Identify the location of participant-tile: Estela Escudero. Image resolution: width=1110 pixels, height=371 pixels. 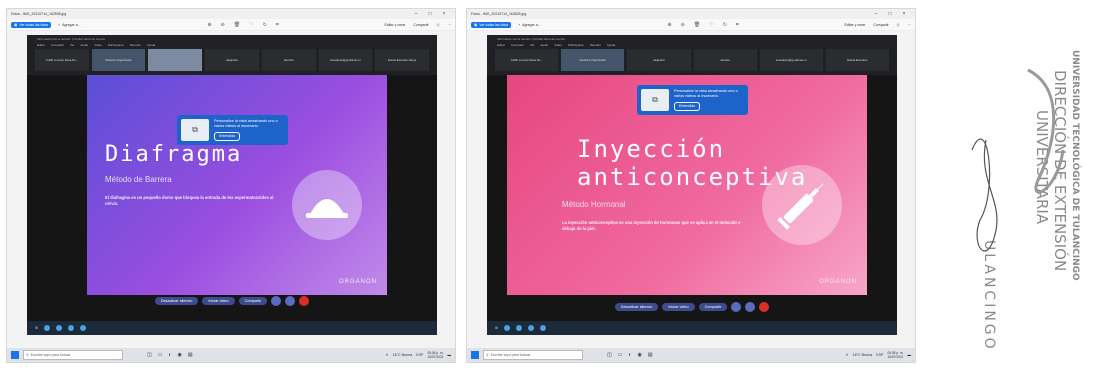
(857, 60).